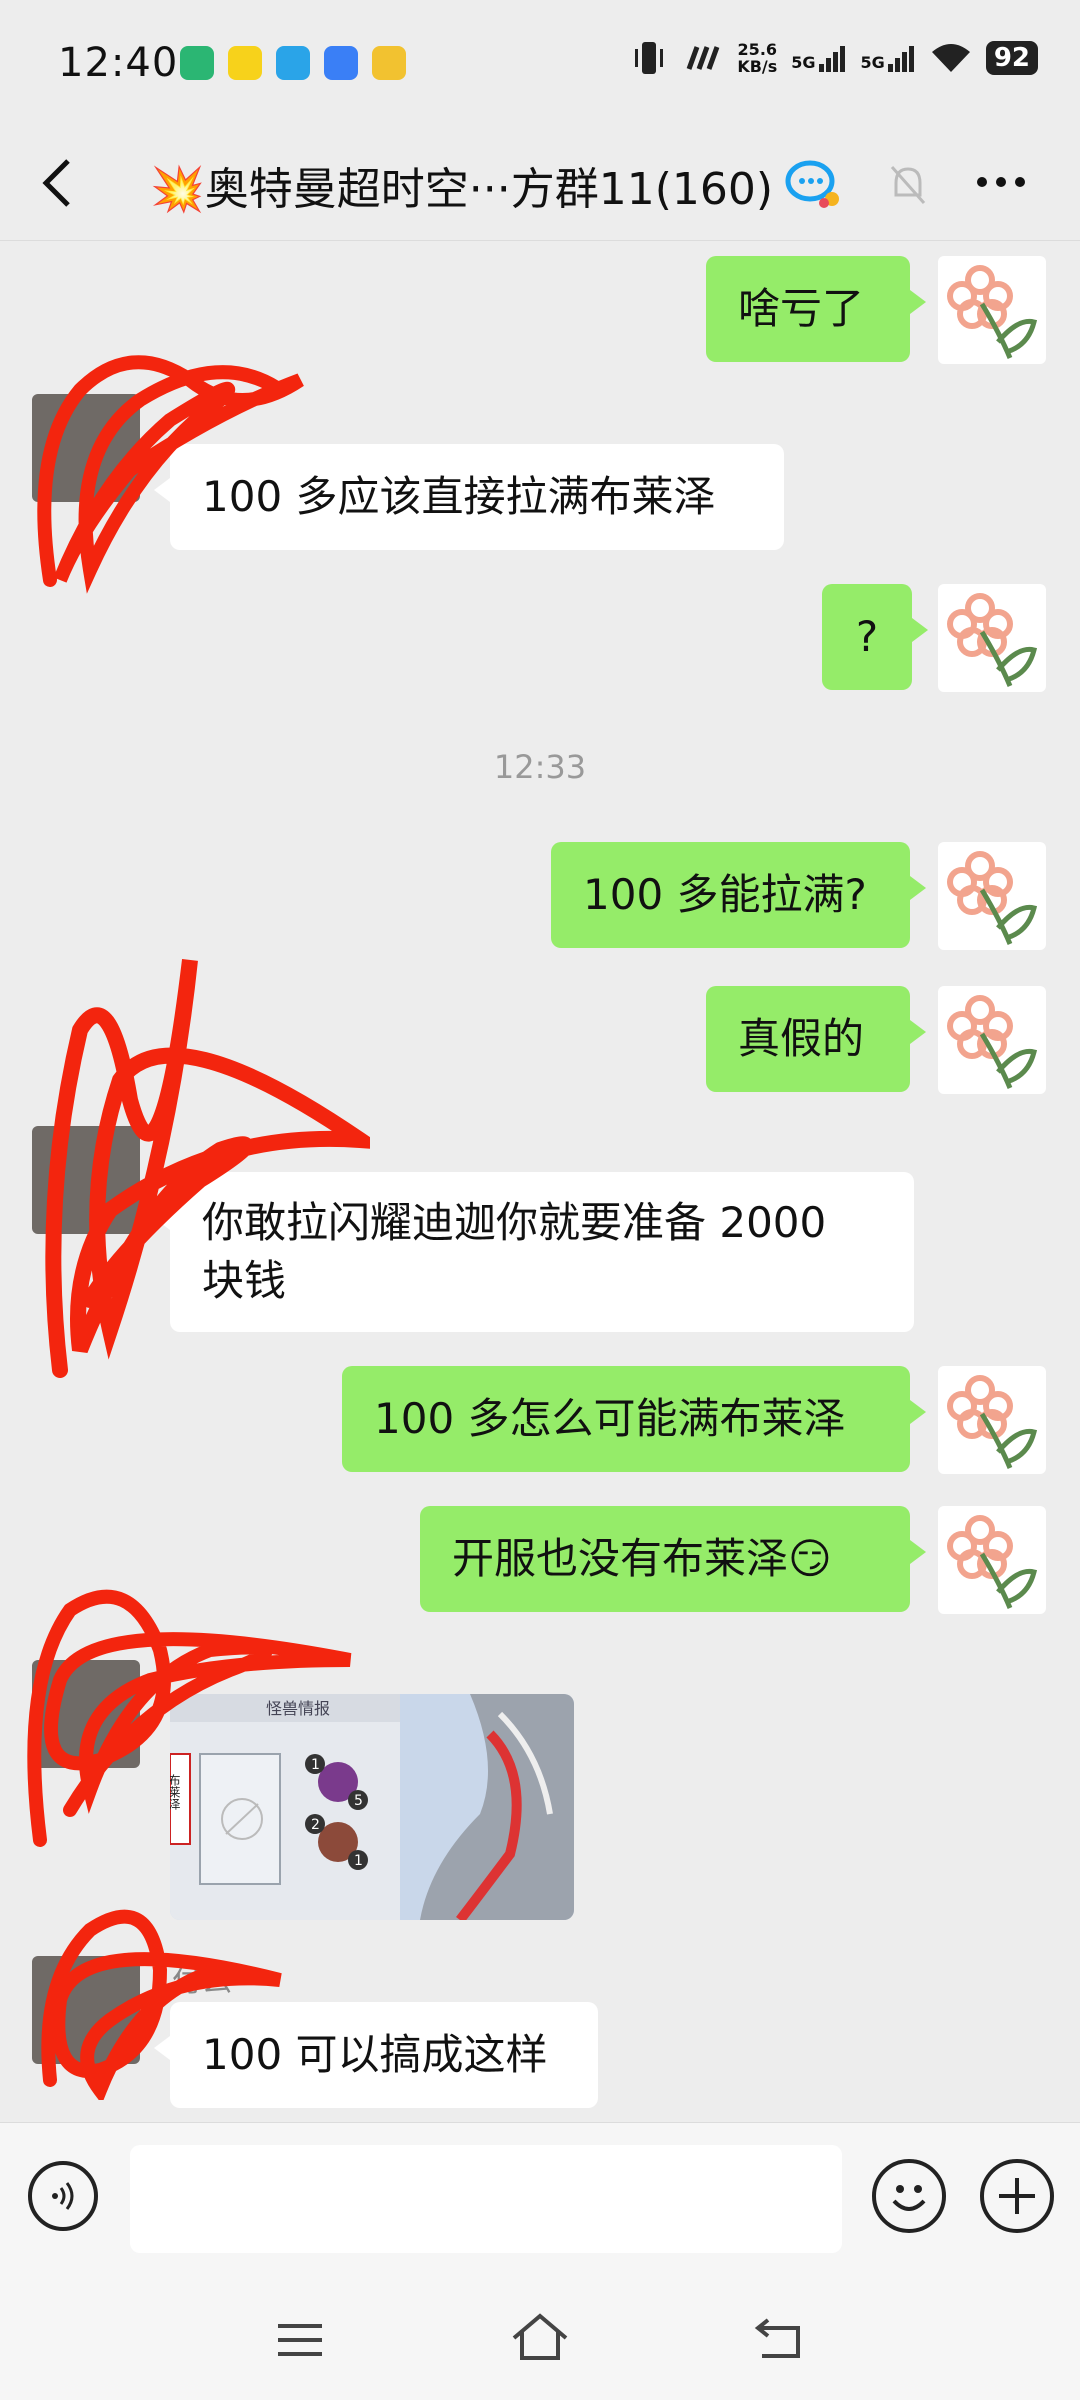 The width and height of the screenshot is (1080, 2400). I want to click on home-icon, so click(540, 2337).